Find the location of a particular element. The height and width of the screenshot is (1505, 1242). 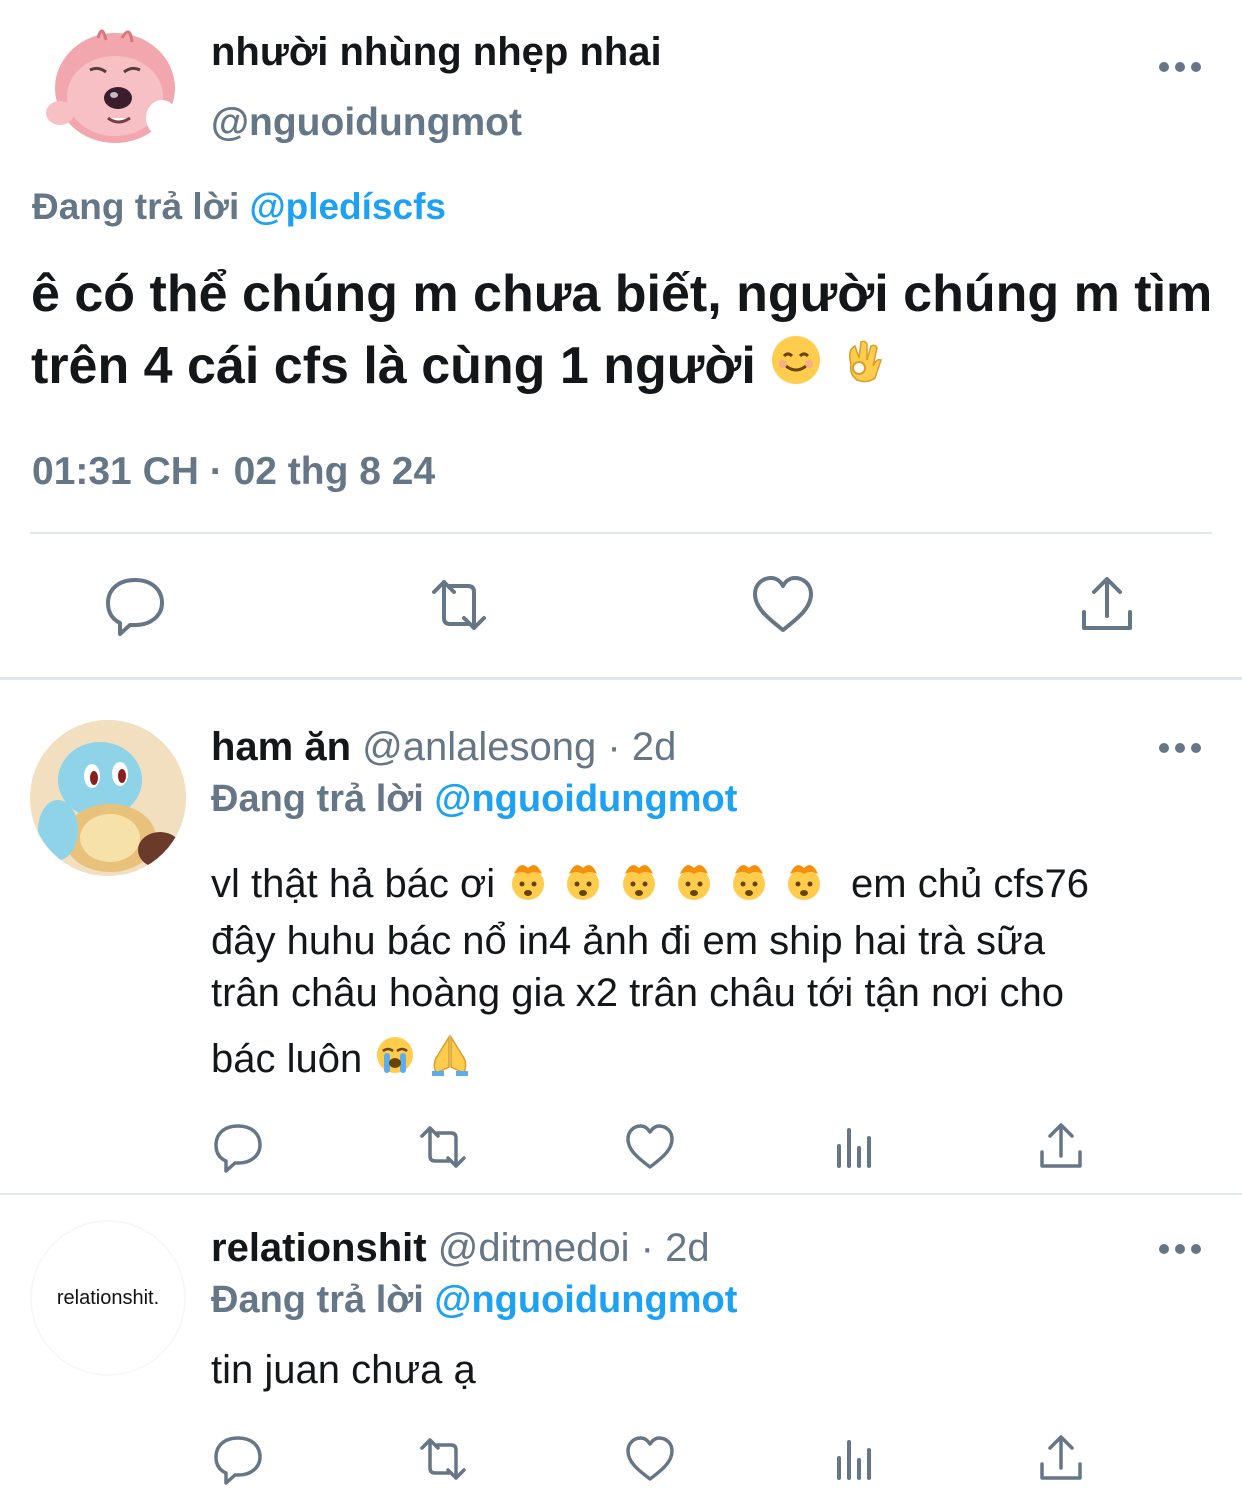

squirtle-avatar-icon is located at coordinates (108, 798).